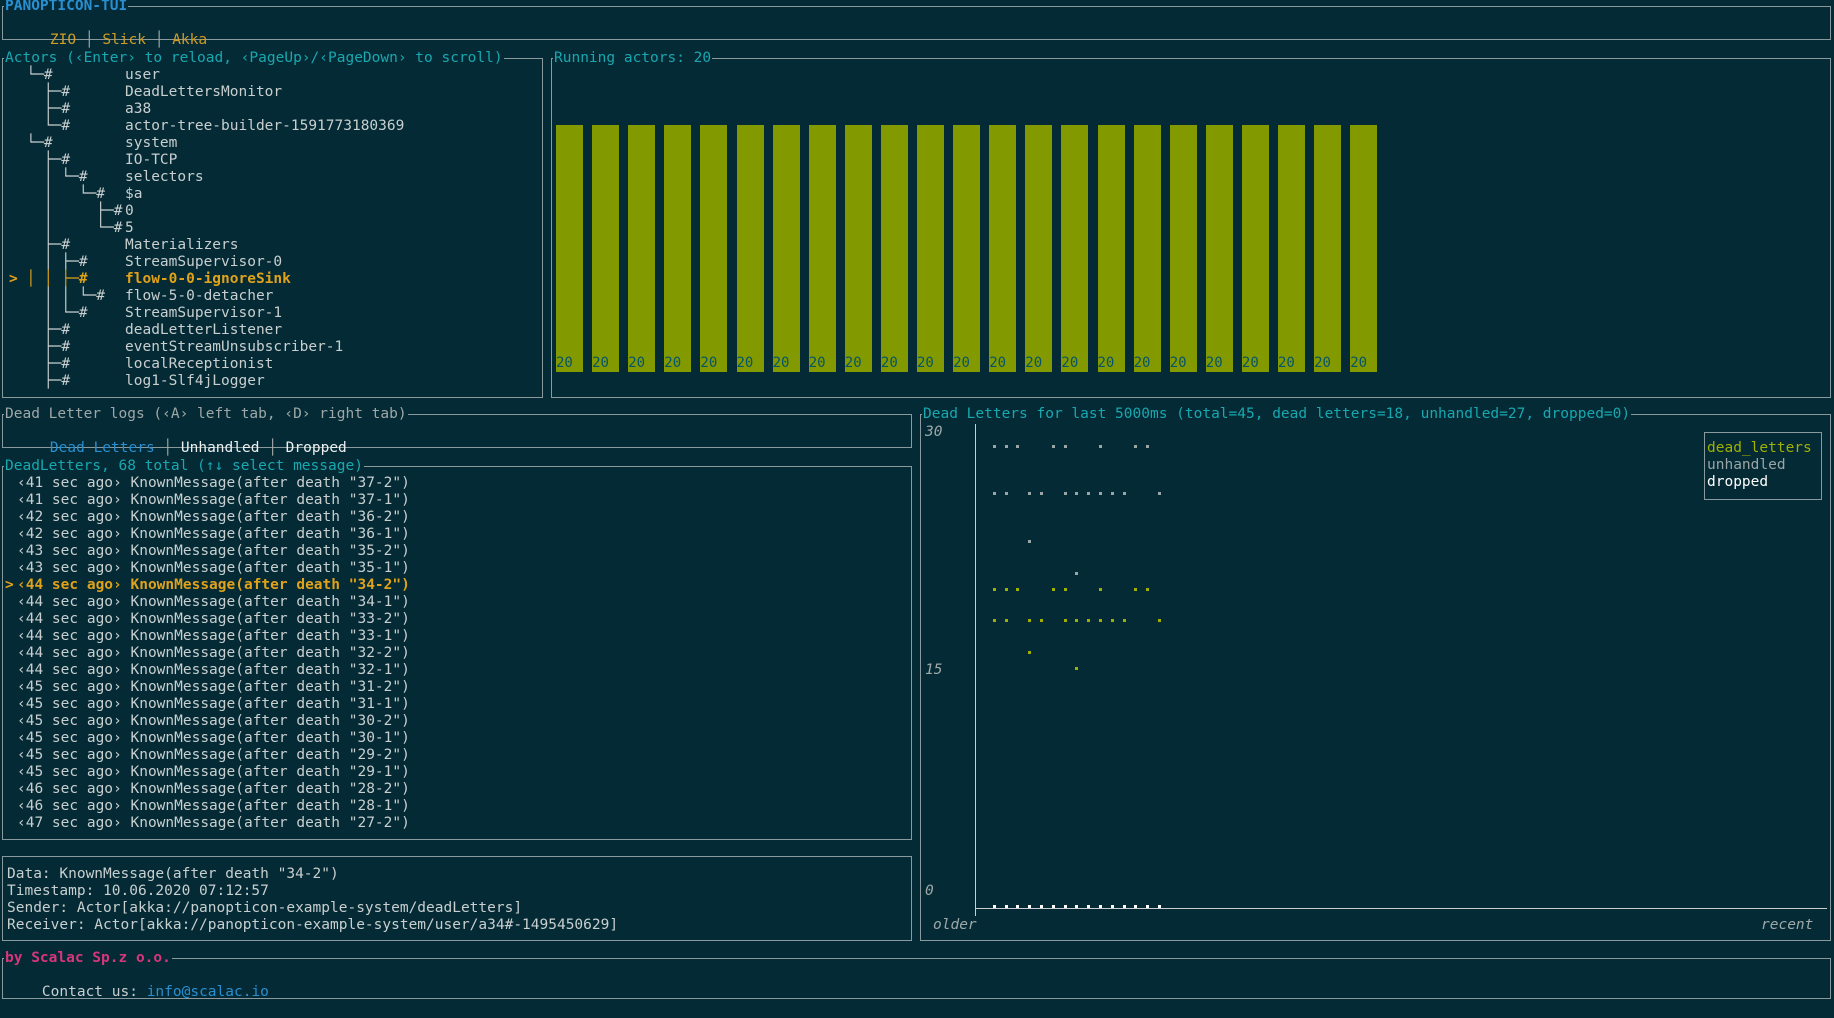  What do you see at coordinates (208, 992) in the screenshot?
I see `contact-email-link: info@scalac.io` at bounding box center [208, 992].